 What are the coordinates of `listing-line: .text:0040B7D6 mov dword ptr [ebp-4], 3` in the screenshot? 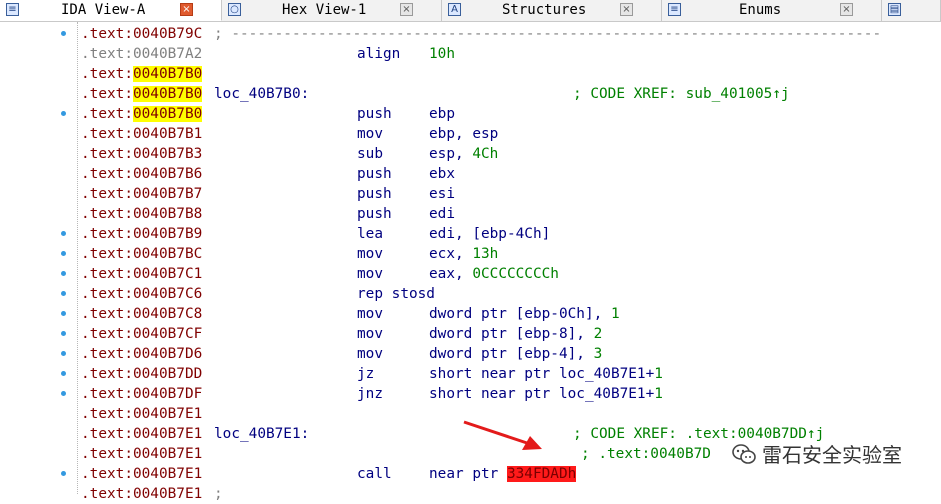 It's located at (470, 354).